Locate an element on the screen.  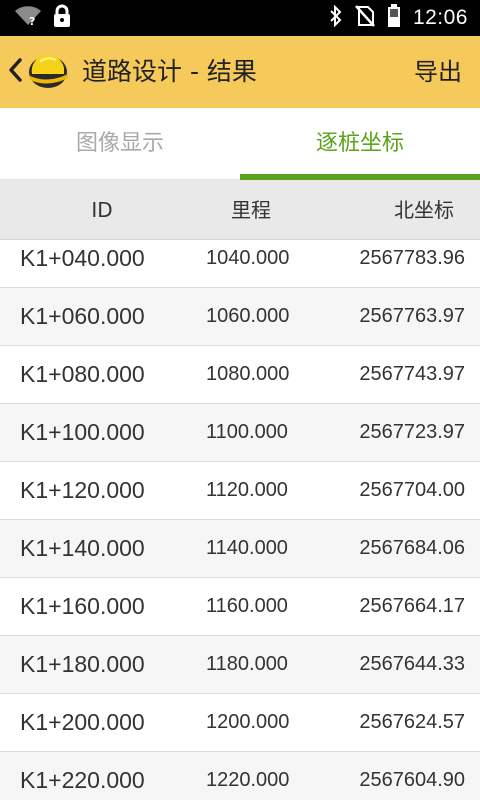
table-row: K1+100.000 1100.000 2567723.97 is located at coordinates (240, 433).